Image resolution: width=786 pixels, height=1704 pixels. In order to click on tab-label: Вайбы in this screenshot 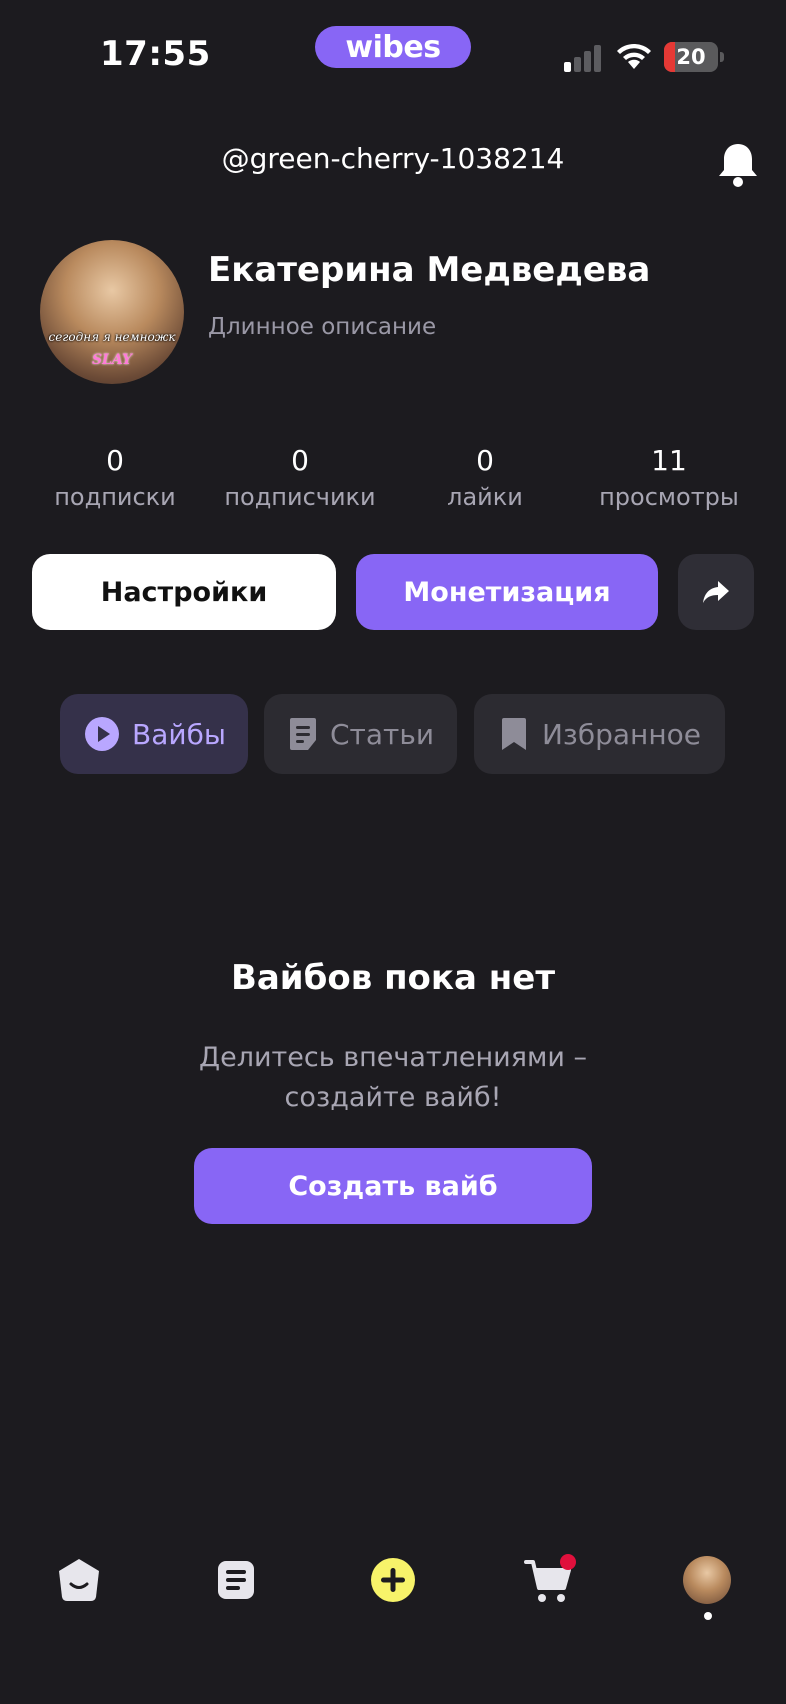, I will do `click(179, 734)`.